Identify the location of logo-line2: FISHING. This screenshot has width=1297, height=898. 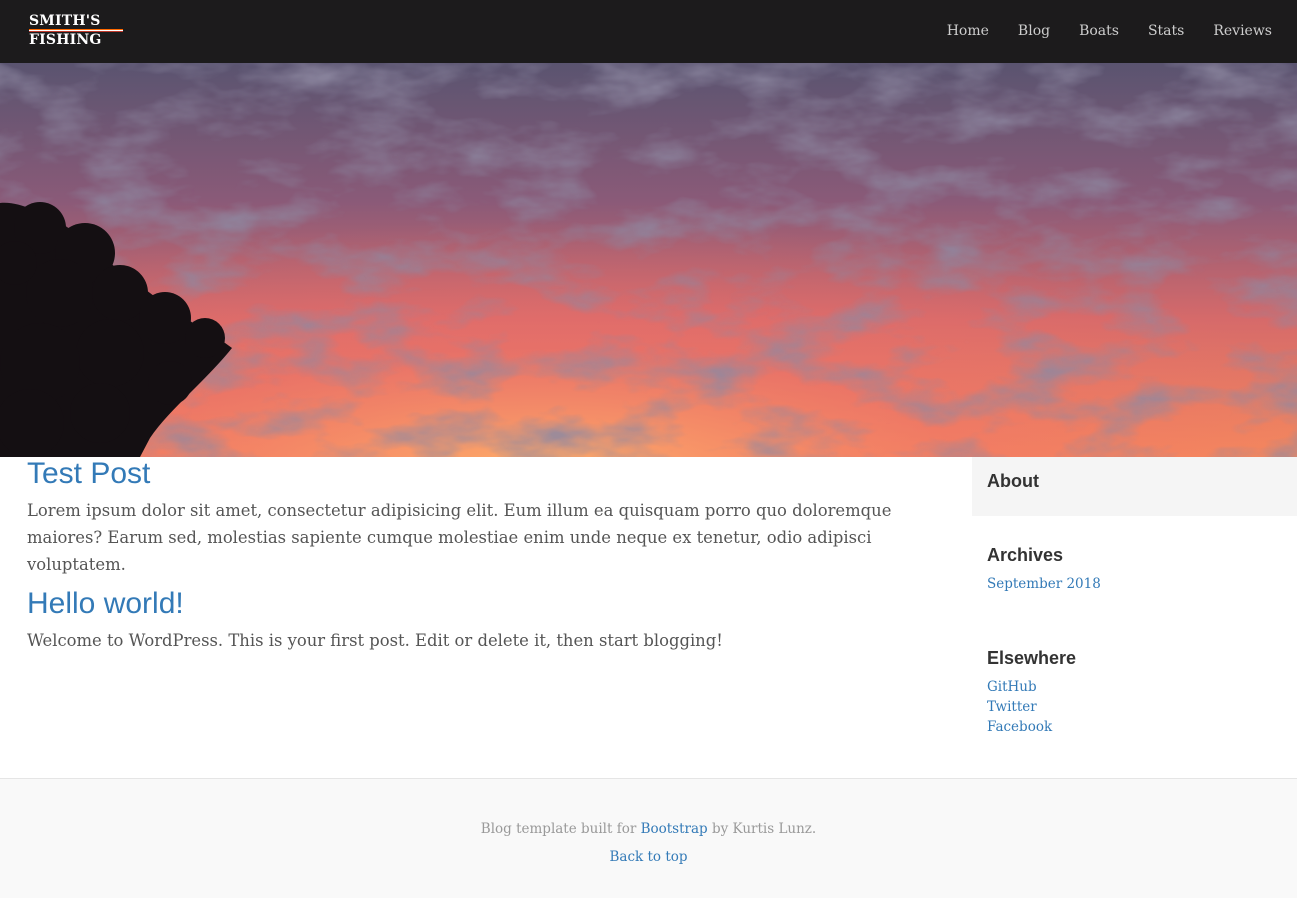
(65, 40).